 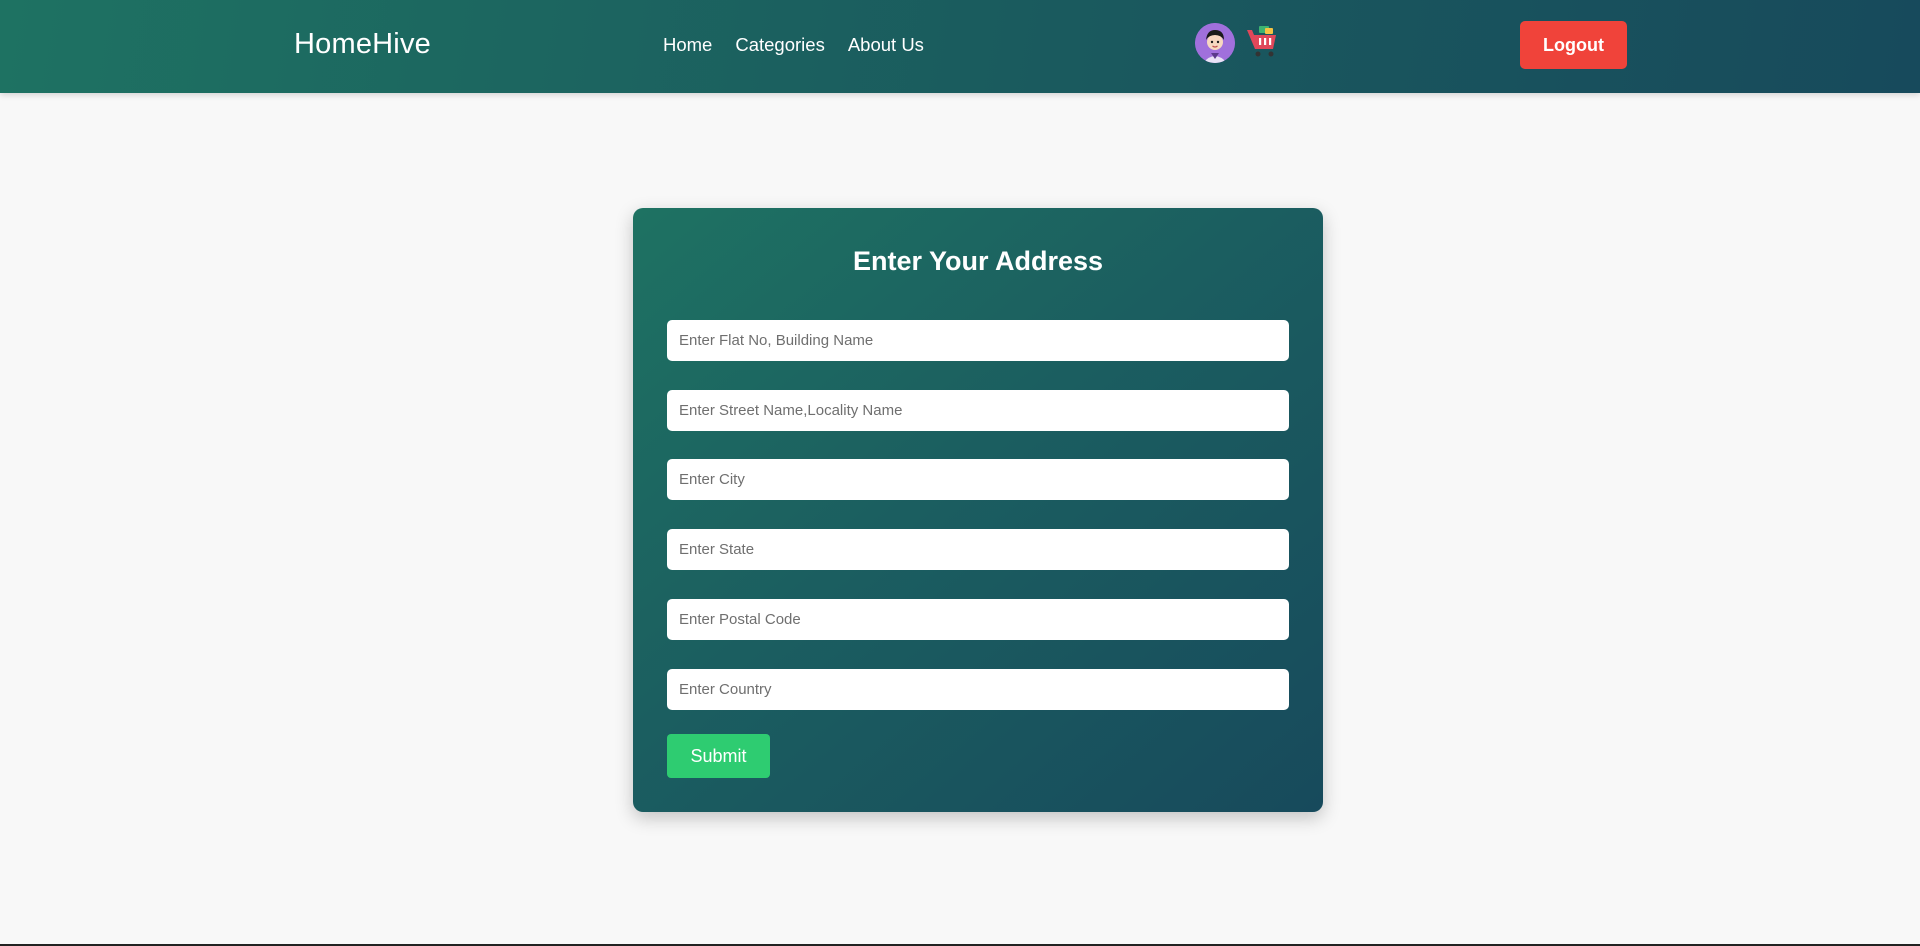 What do you see at coordinates (978, 261) in the screenshot?
I see `form-title: Enter Your Address` at bounding box center [978, 261].